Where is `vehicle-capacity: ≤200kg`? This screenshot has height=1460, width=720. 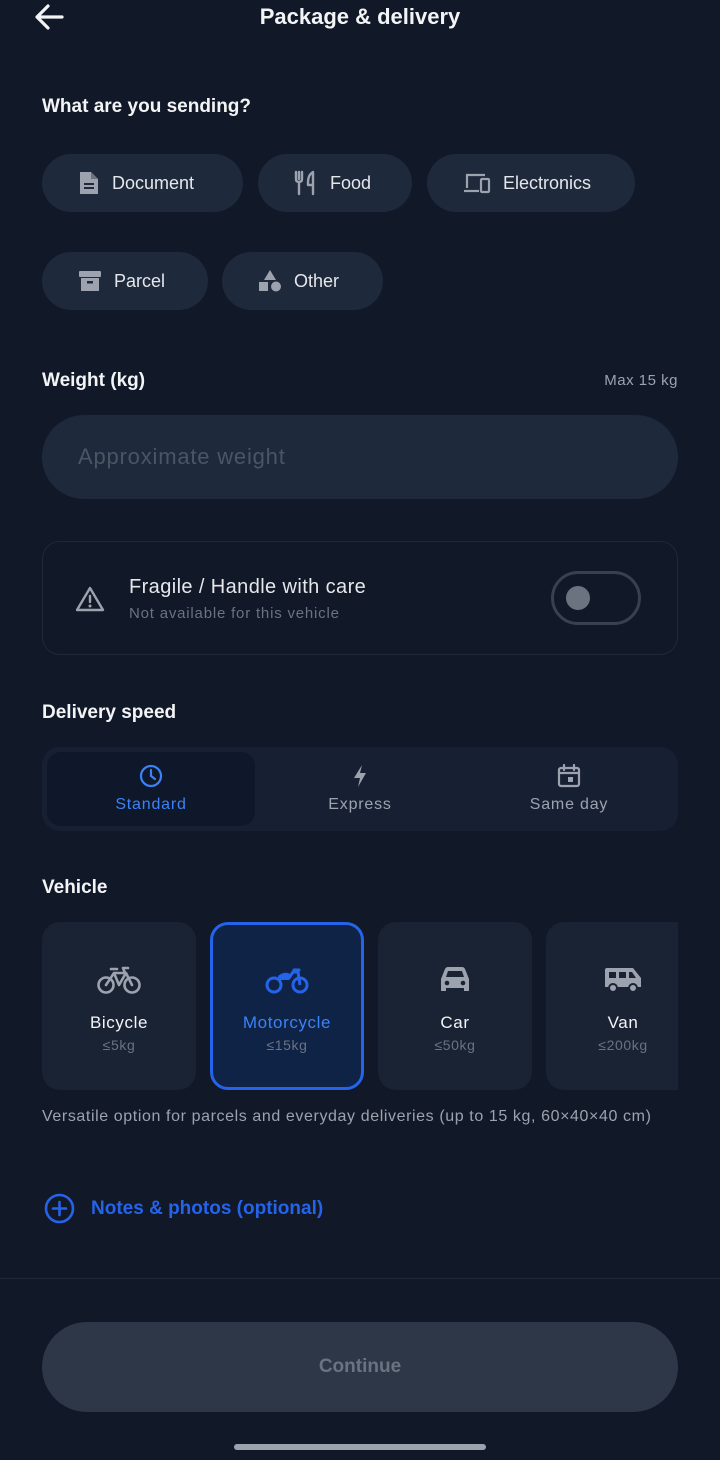 vehicle-capacity: ≤200kg is located at coordinates (623, 1045).